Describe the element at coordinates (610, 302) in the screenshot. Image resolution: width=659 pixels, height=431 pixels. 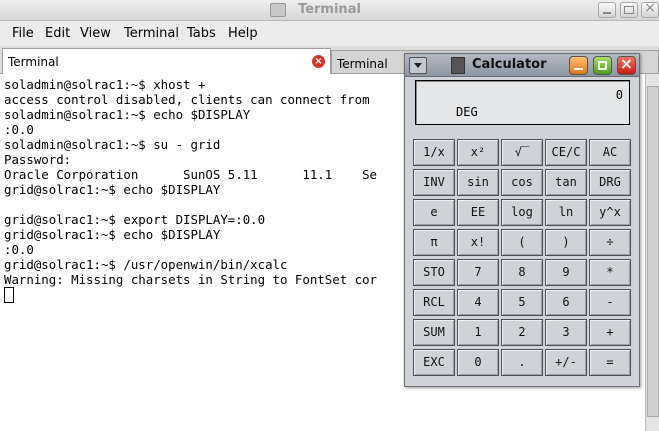
I see `calc-key-5-4: -` at that location.